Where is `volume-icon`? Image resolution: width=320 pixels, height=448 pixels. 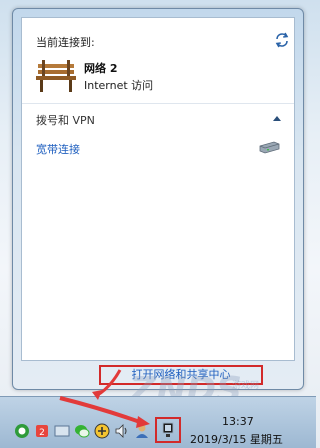
volume-icon is located at coordinates (122, 431).